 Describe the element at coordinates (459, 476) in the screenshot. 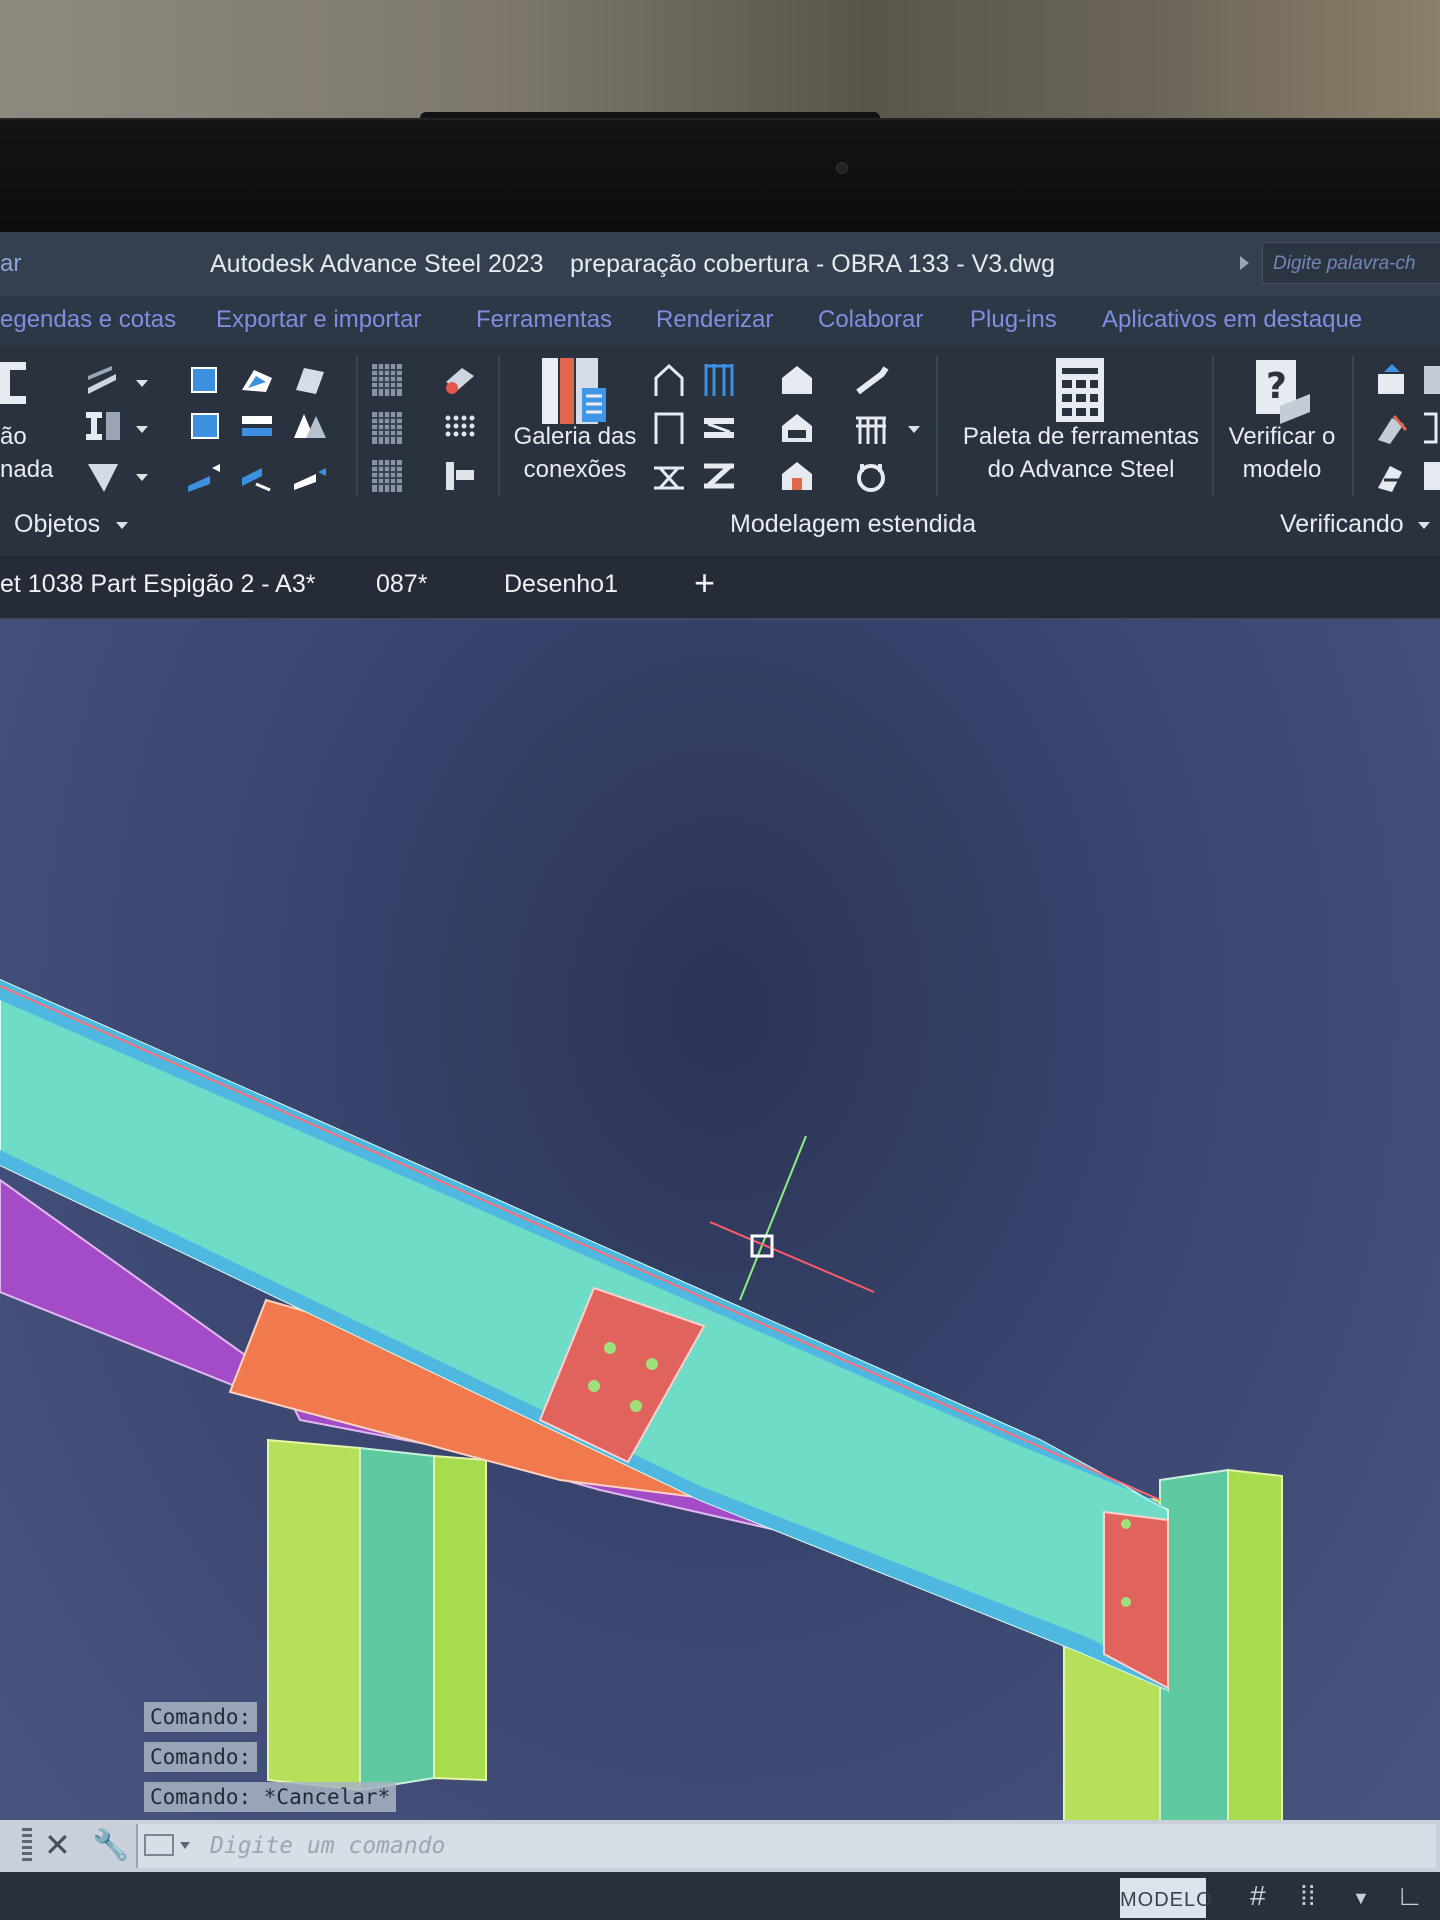

I see `anchor-bolt-icon` at that location.